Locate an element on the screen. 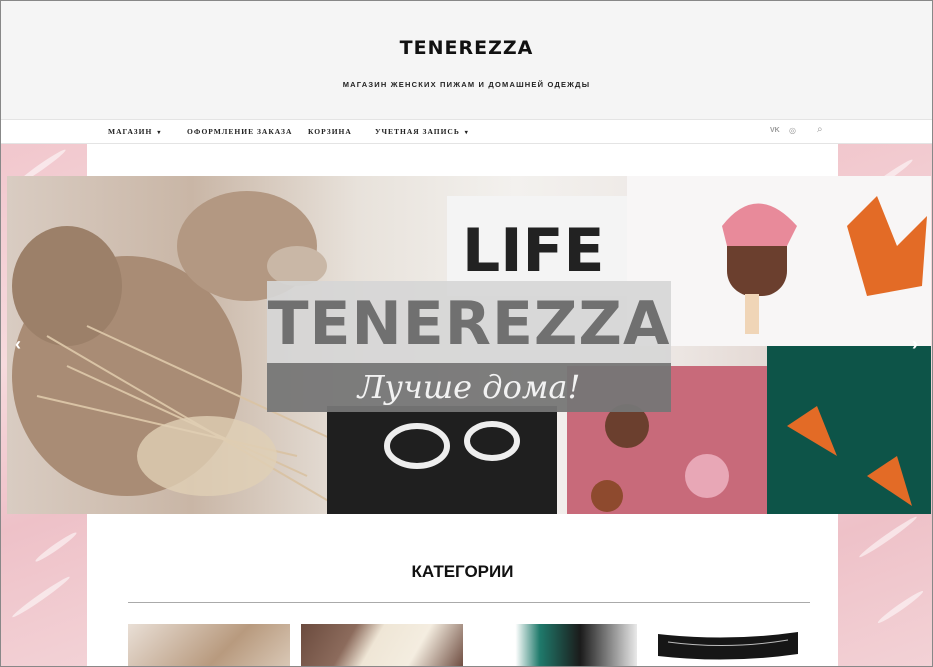 This screenshot has width=933, height=667. slider-prev-arrow-icon: ‹ is located at coordinates (18, 344).